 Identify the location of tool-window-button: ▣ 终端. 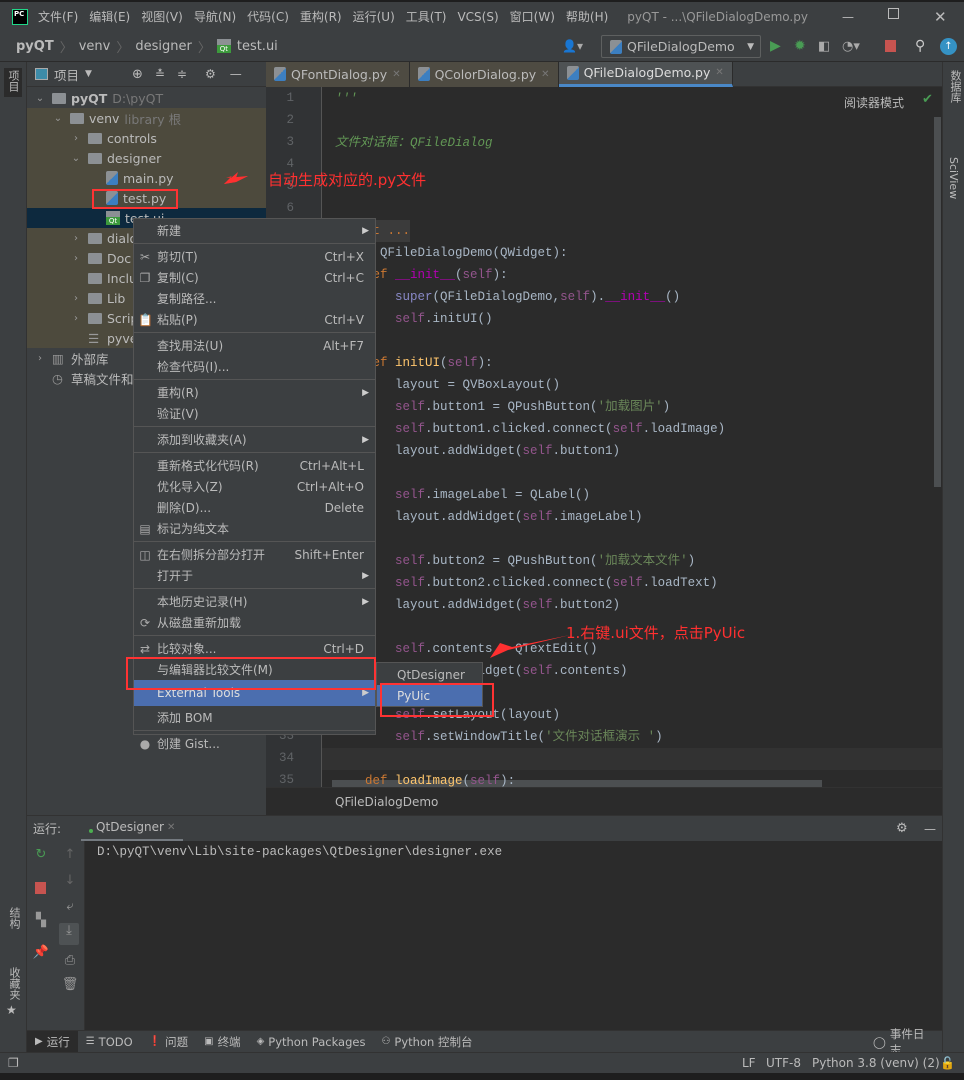
(222, 1042).